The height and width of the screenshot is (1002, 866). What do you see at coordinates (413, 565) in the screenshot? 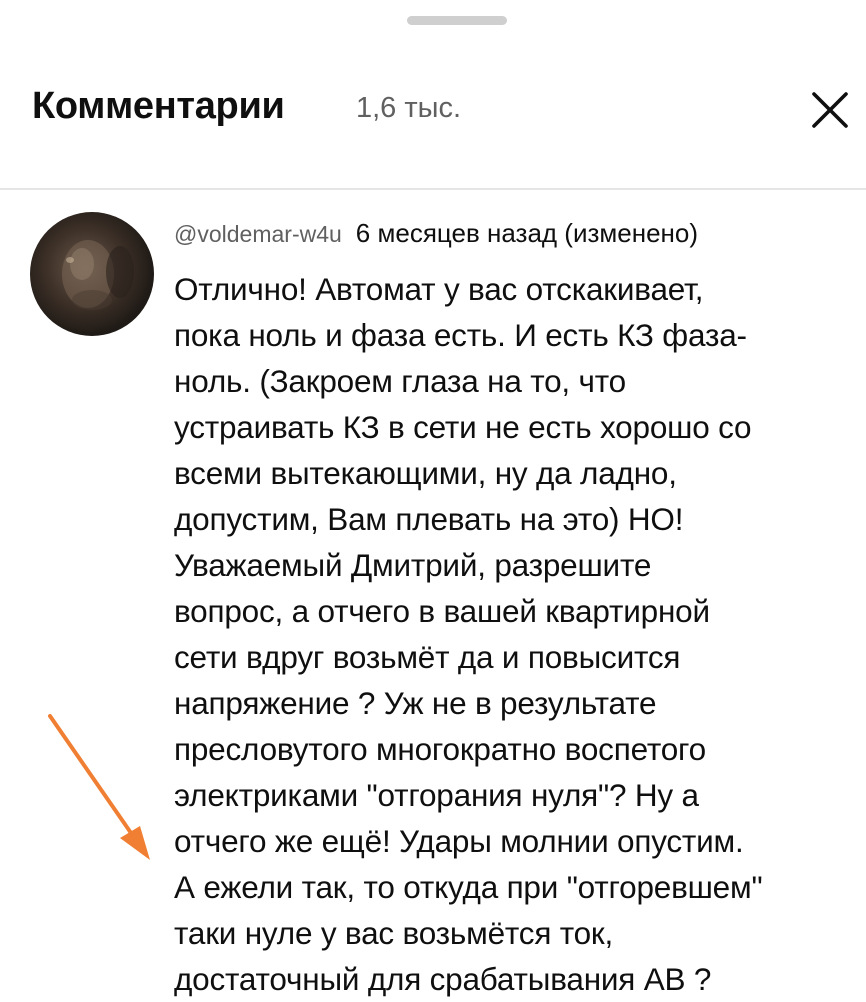
I see `comment-line: Уважаемый Дмитрий, разрешите` at bounding box center [413, 565].